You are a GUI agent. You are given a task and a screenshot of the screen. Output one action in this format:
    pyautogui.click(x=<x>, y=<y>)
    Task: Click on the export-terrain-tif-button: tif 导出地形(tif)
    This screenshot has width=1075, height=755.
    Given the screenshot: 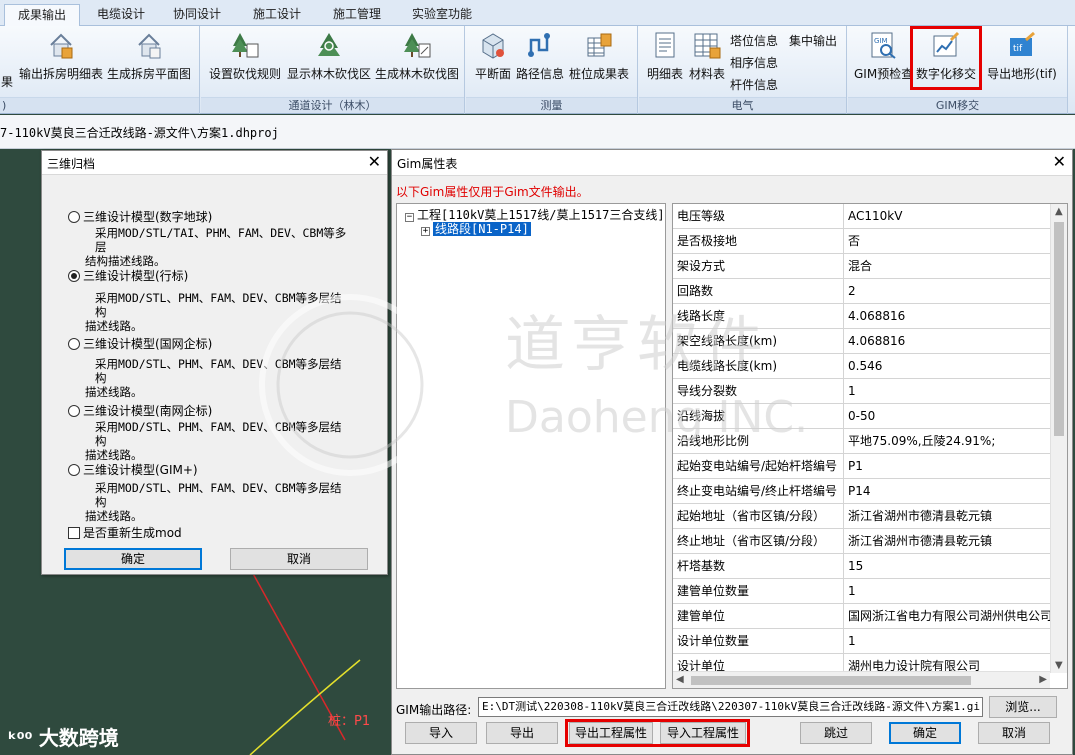 What is the action you would take?
    pyautogui.click(x=1022, y=56)
    